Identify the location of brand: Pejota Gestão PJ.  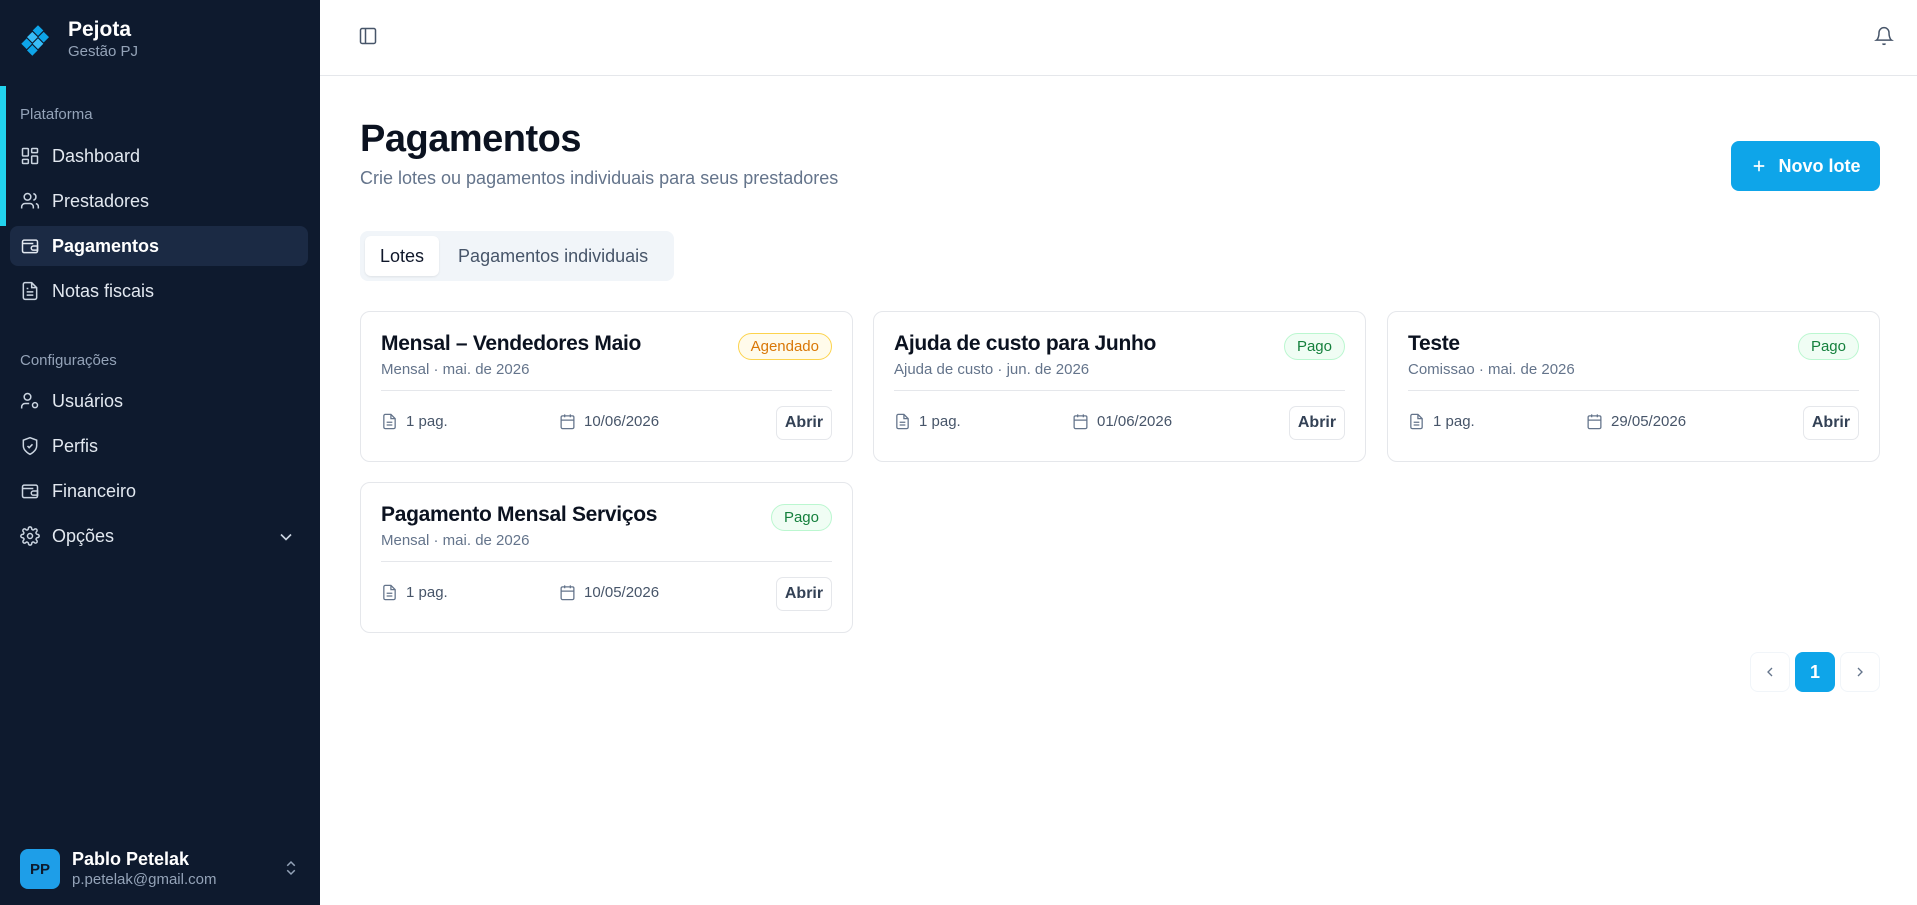
(79, 40).